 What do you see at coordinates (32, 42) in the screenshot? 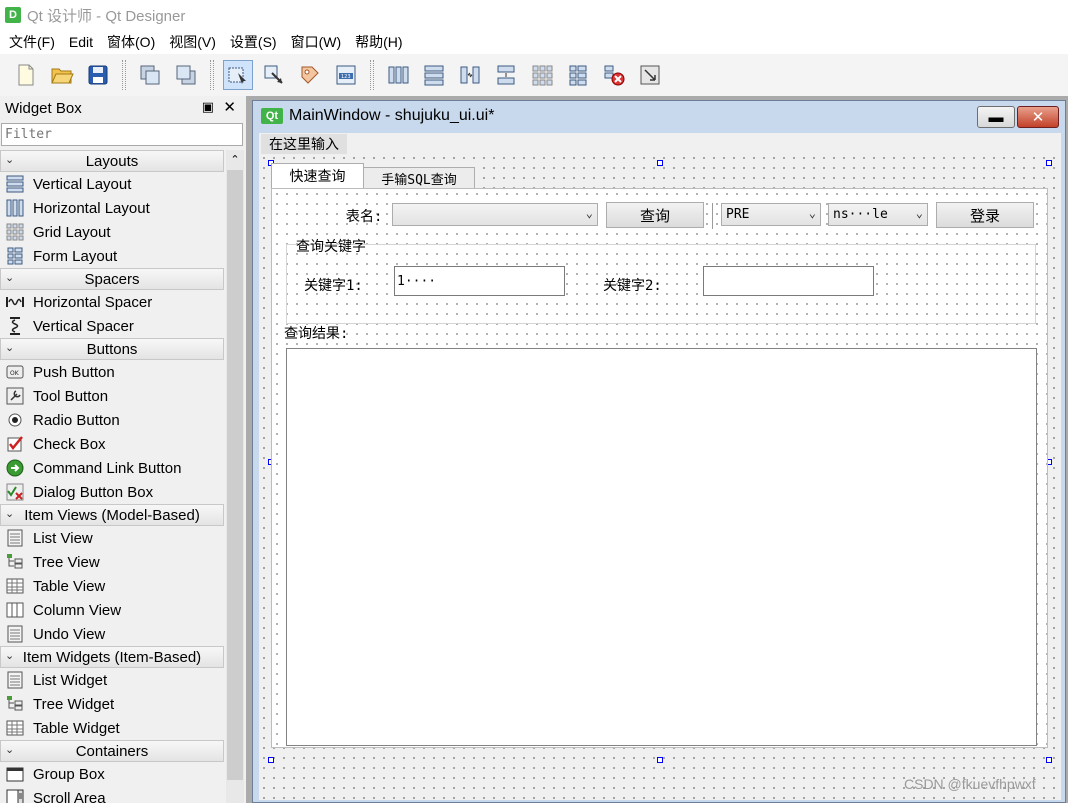
I see `menu-file: 文件(F)` at bounding box center [32, 42].